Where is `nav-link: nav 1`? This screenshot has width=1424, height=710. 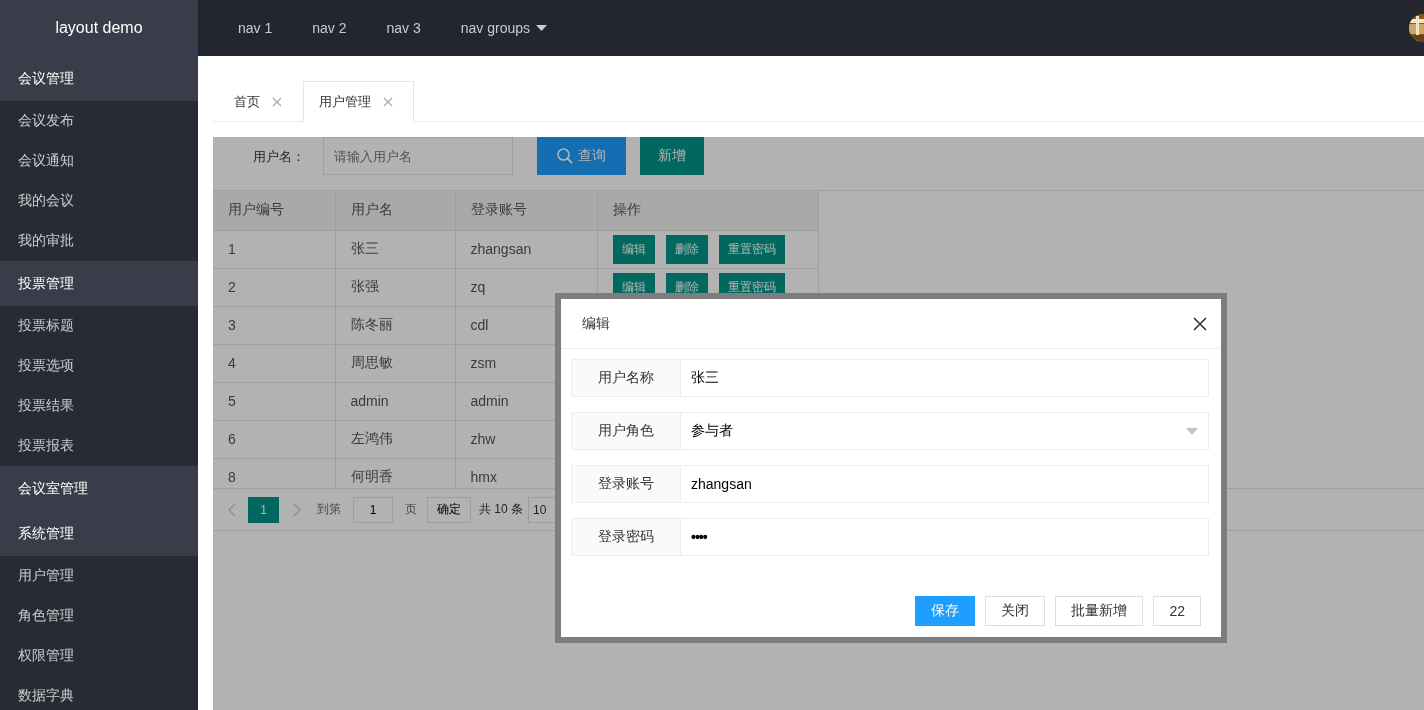 nav-link: nav 1 is located at coordinates (255, 28).